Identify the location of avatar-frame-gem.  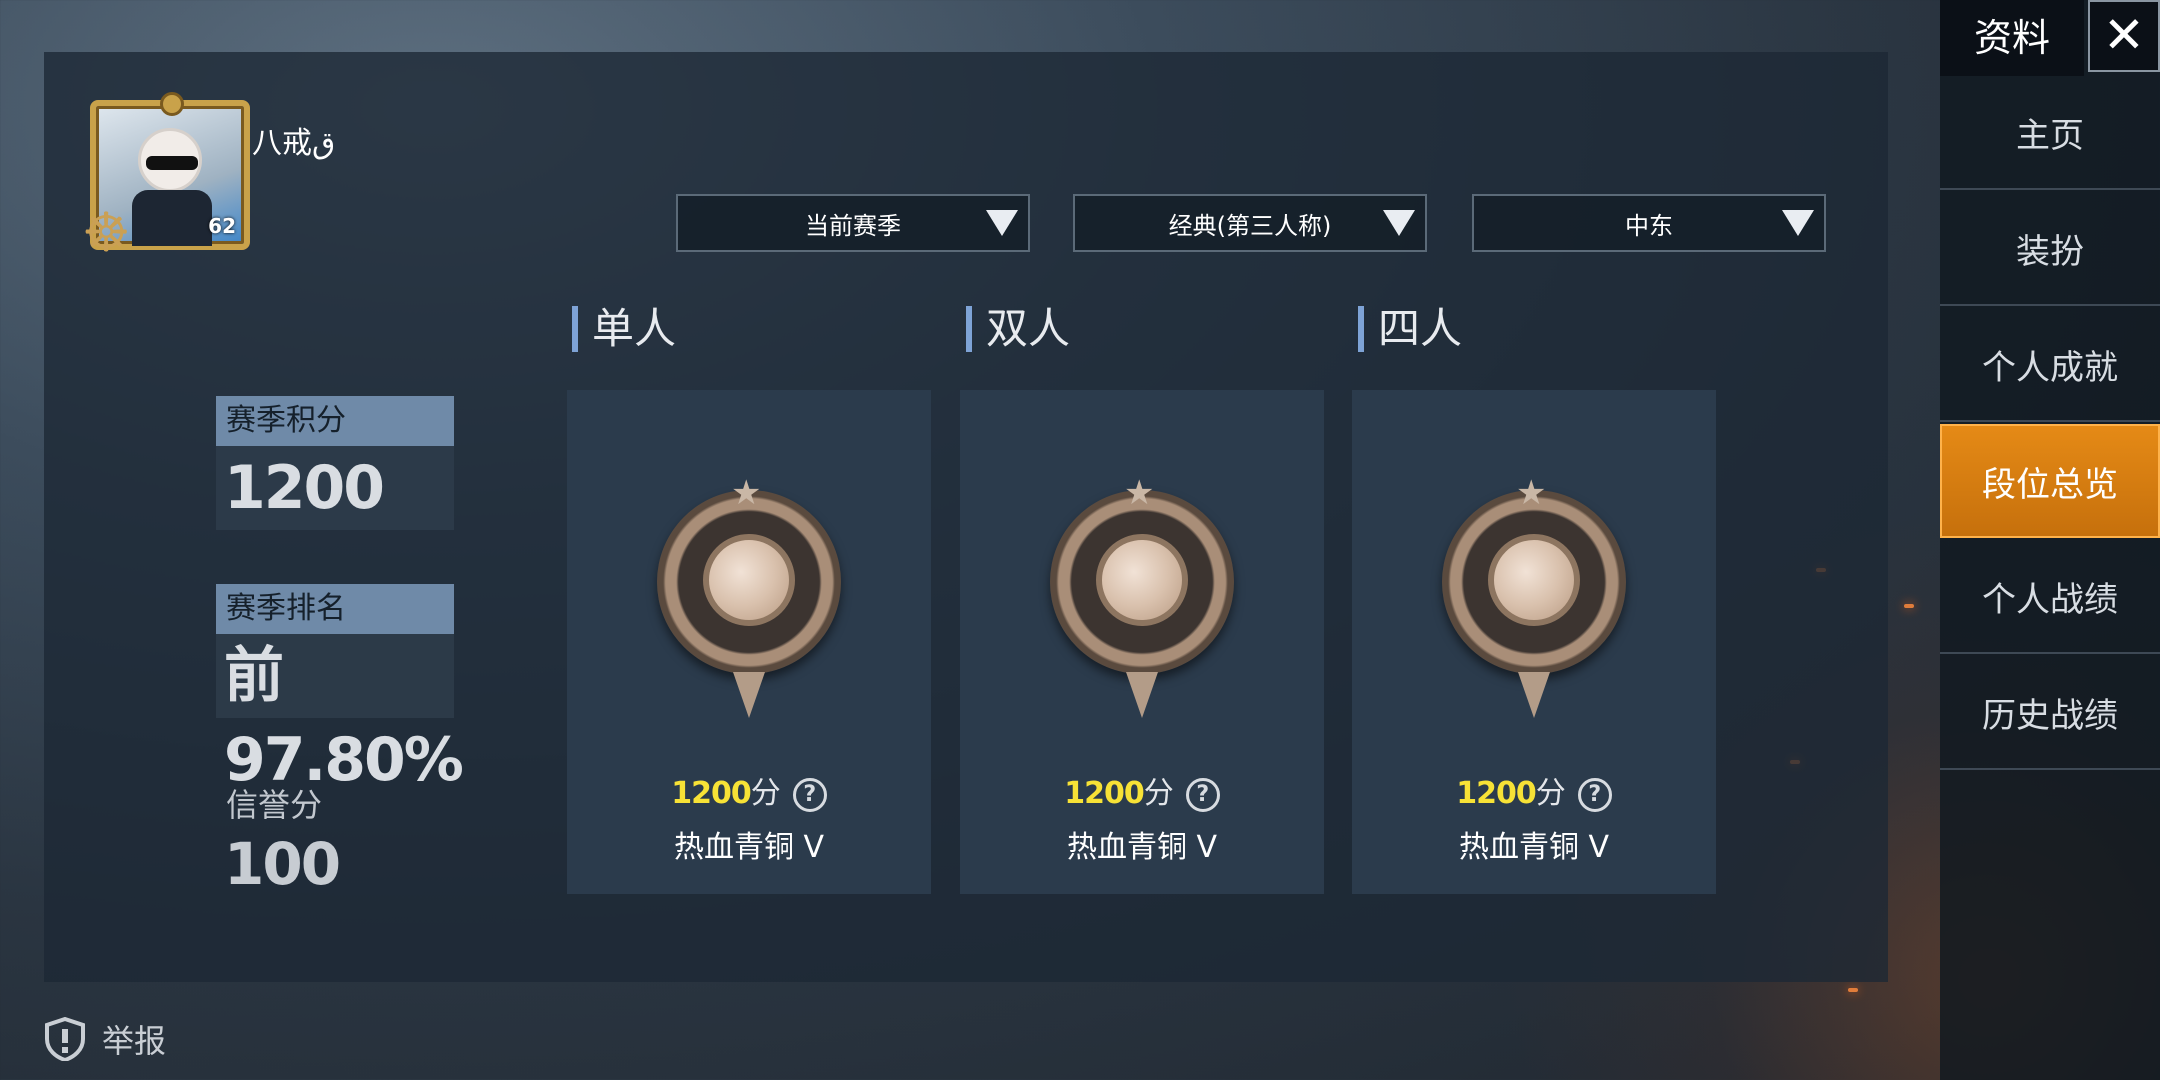
(172, 104).